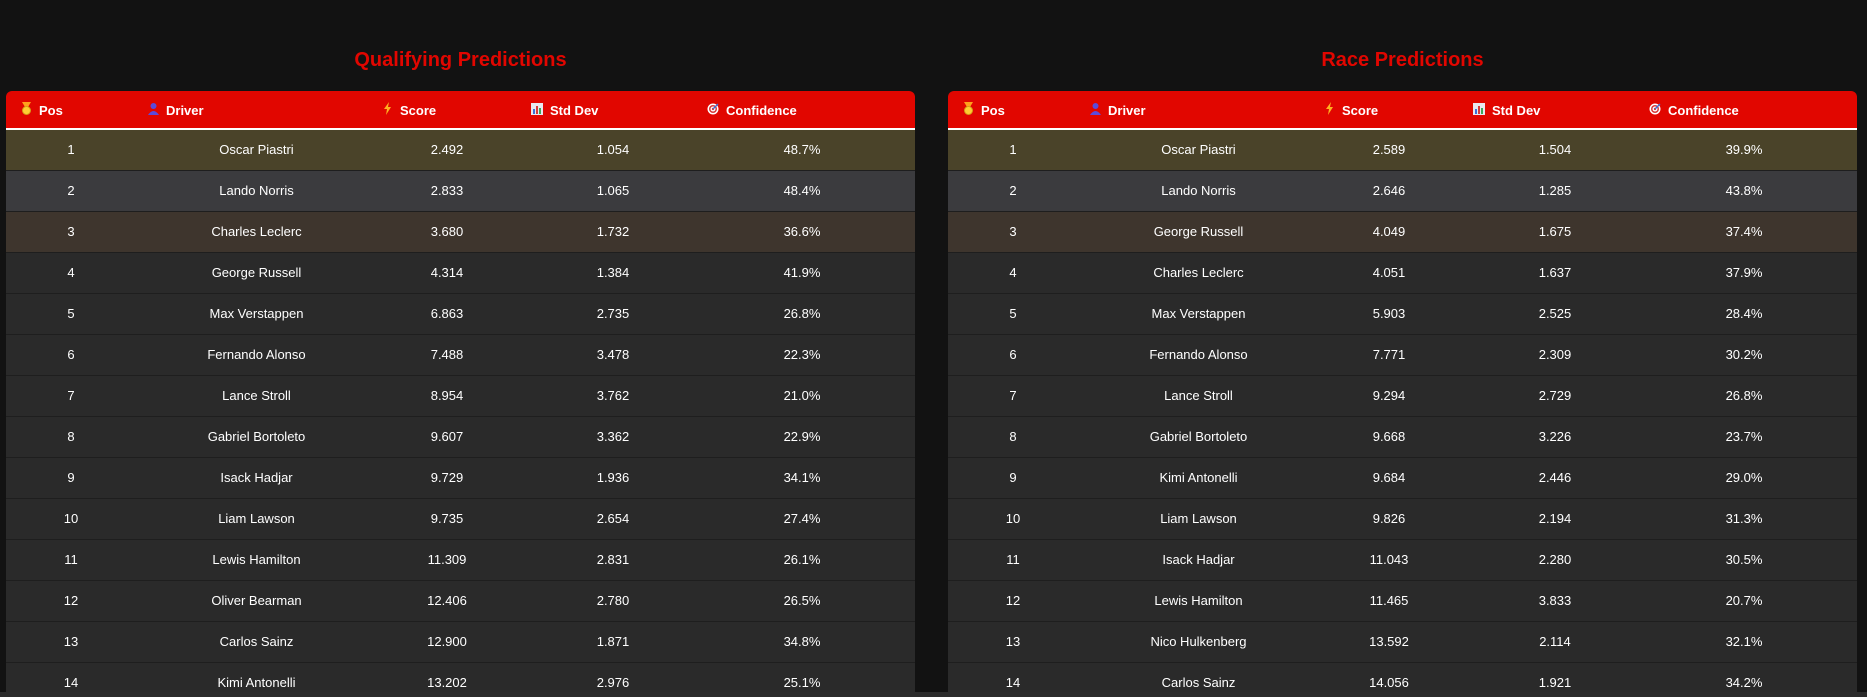 The width and height of the screenshot is (1867, 697). I want to click on std-dev-cell: 3.762, so click(613, 395).